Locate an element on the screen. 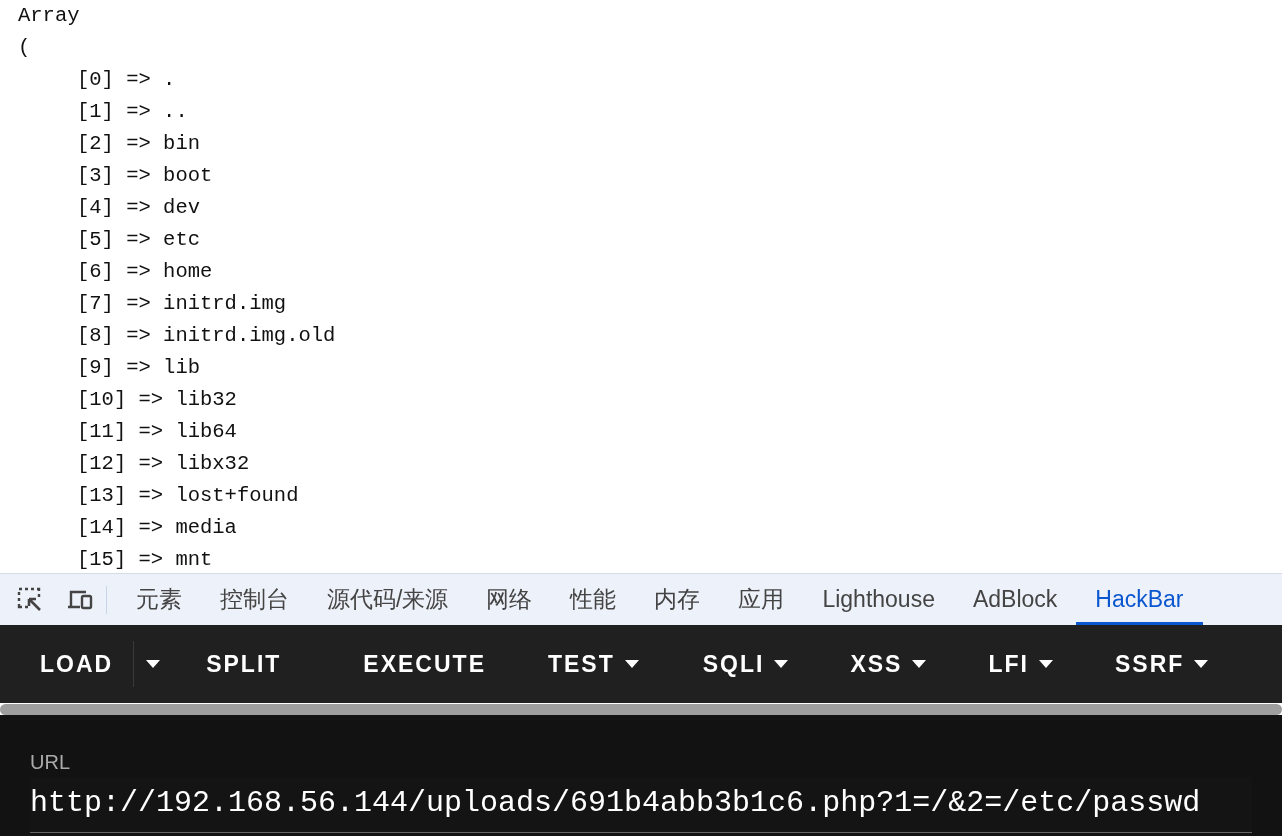 This screenshot has height=836, width=1282. devtools-tab: Lighthouse is located at coordinates (878, 599).